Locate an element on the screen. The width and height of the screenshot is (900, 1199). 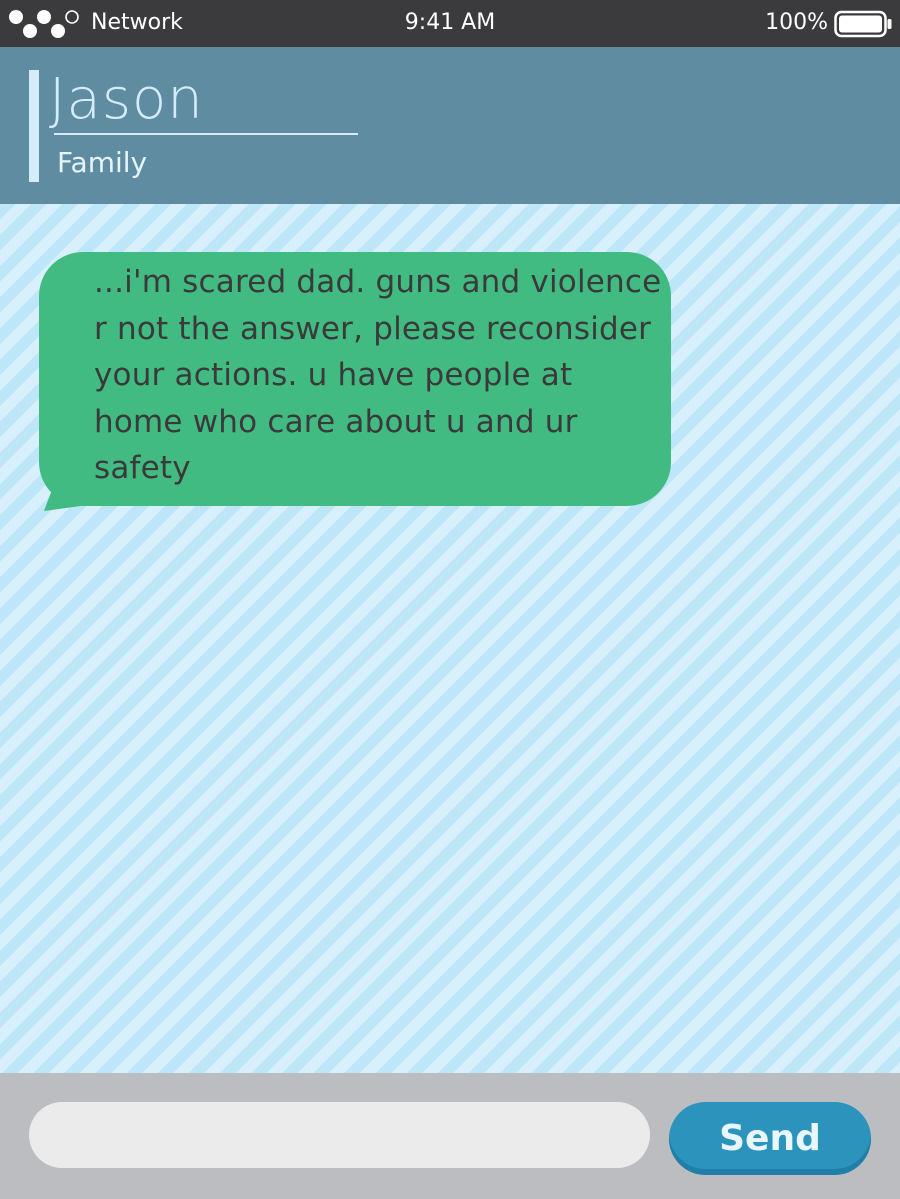
name-underline is located at coordinates (206, 134).